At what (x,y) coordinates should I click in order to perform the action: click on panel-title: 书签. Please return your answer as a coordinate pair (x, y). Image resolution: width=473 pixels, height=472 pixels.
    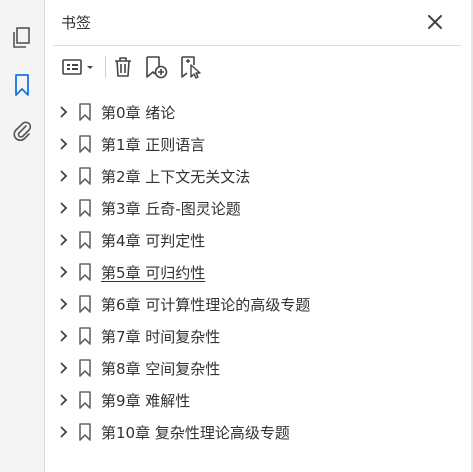
    Looking at the image, I should click on (76, 23).